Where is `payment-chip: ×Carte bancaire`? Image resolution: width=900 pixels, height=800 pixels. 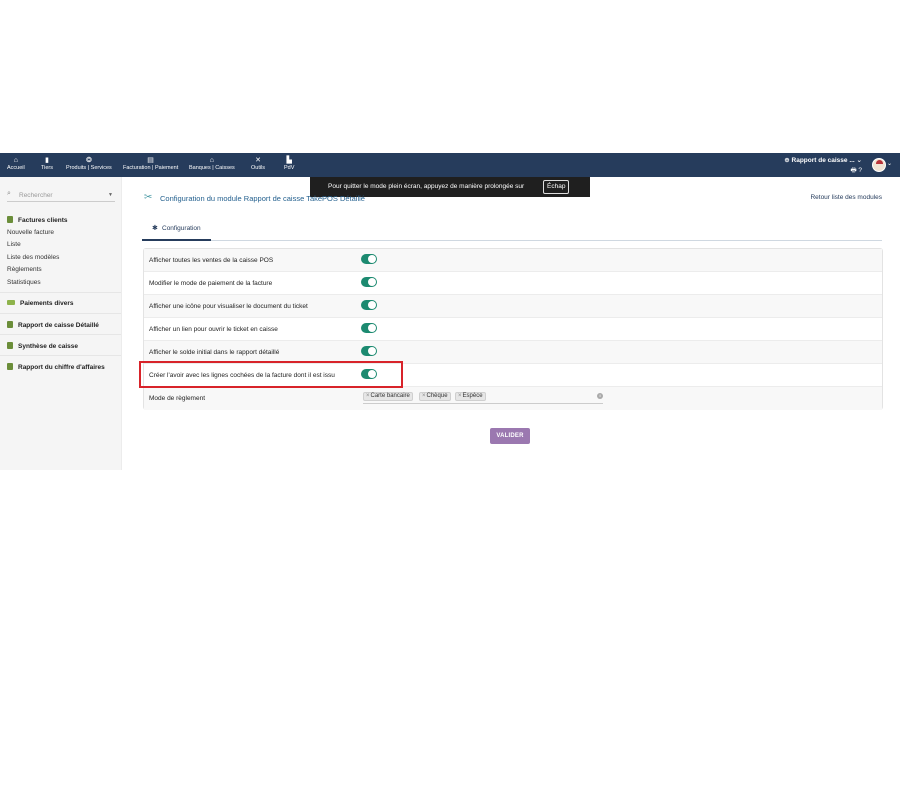
payment-chip: ×Carte bancaire is located at coordinates (388, 396).